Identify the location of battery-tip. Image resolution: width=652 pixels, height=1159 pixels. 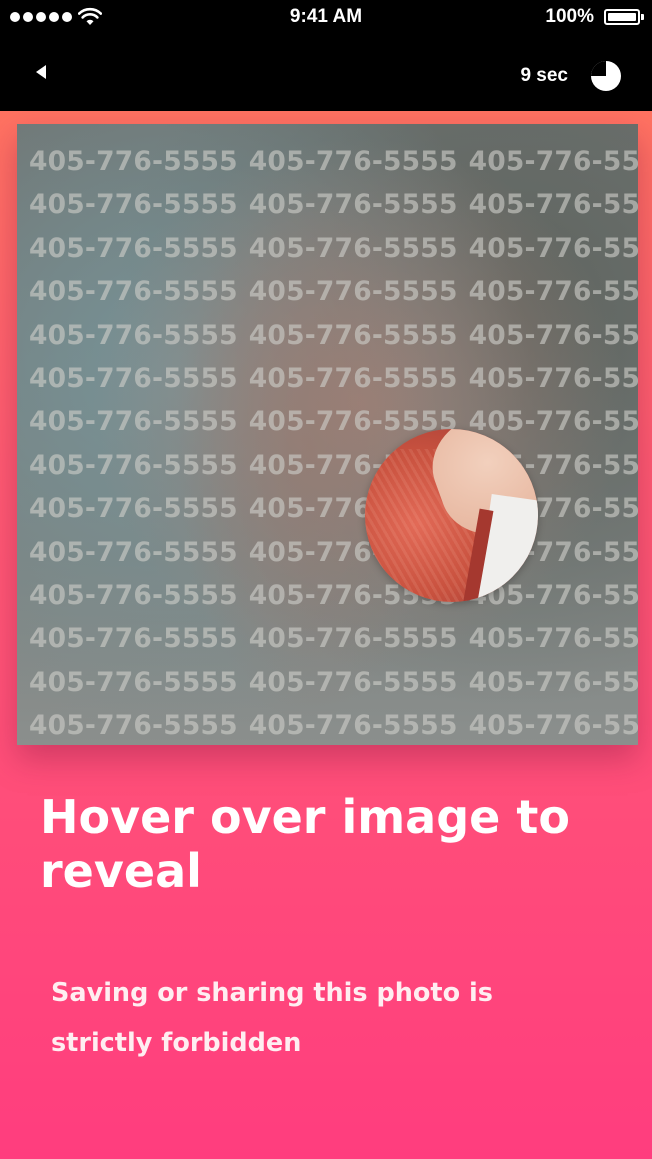
(642, 17).